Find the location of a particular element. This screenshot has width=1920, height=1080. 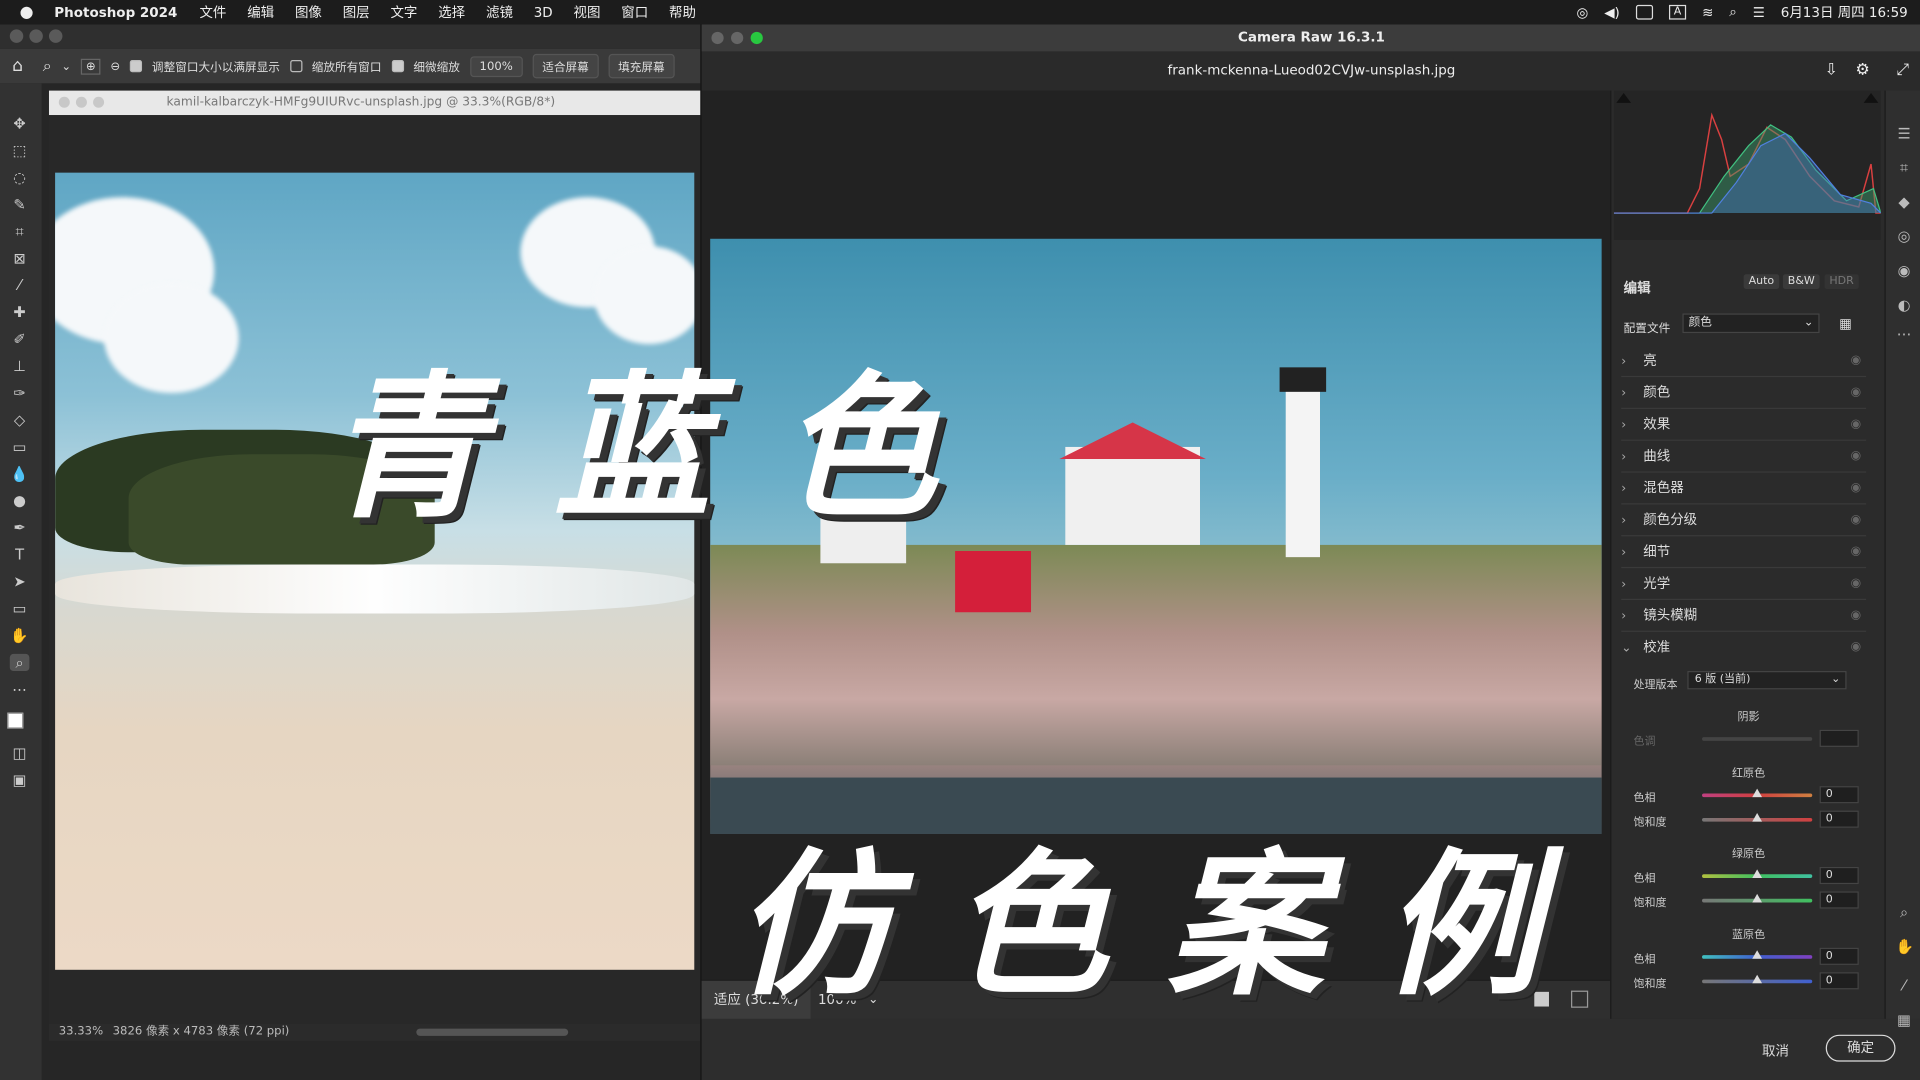

shadow-clip-icon is located at coordinates (1624, 98).